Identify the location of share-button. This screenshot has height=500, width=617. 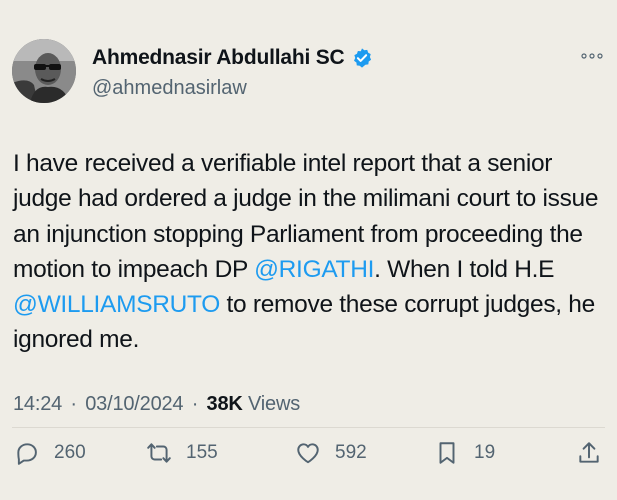
(589, 453).